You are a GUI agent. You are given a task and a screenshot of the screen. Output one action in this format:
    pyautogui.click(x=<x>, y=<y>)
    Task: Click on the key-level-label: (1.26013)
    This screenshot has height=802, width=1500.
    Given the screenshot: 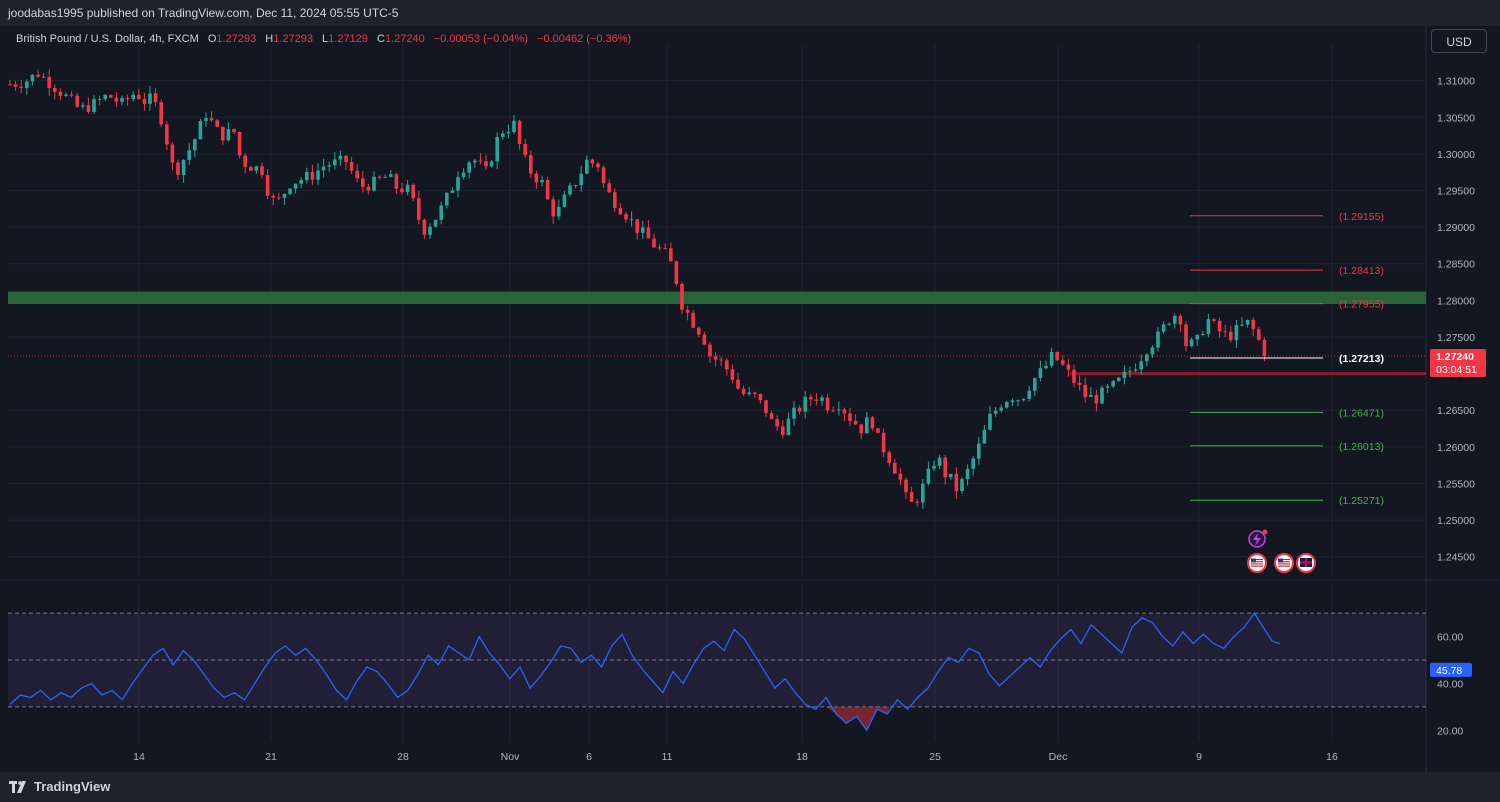 What is the action you would take?
    pyautogui.click(x=1361, y=447)
    